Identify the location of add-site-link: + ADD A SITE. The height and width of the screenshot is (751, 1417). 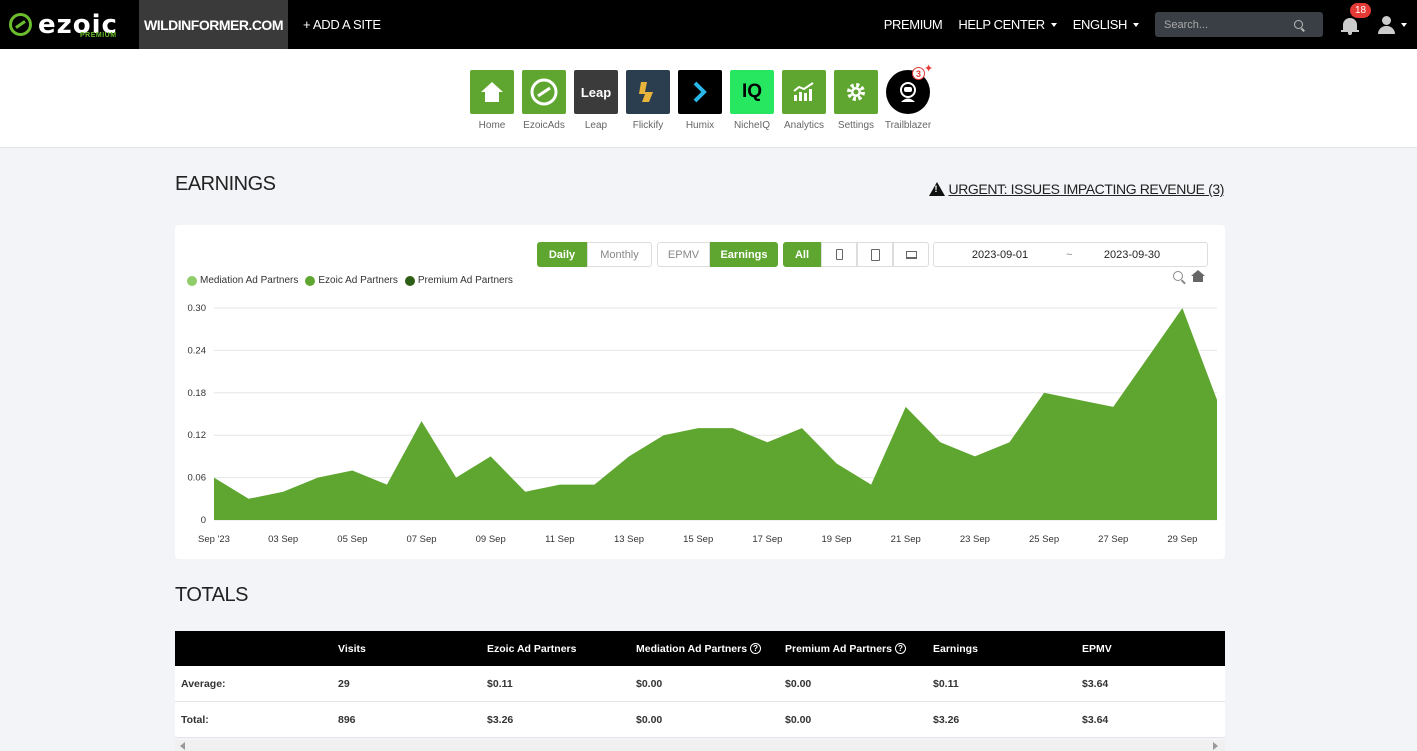
(342, 24).